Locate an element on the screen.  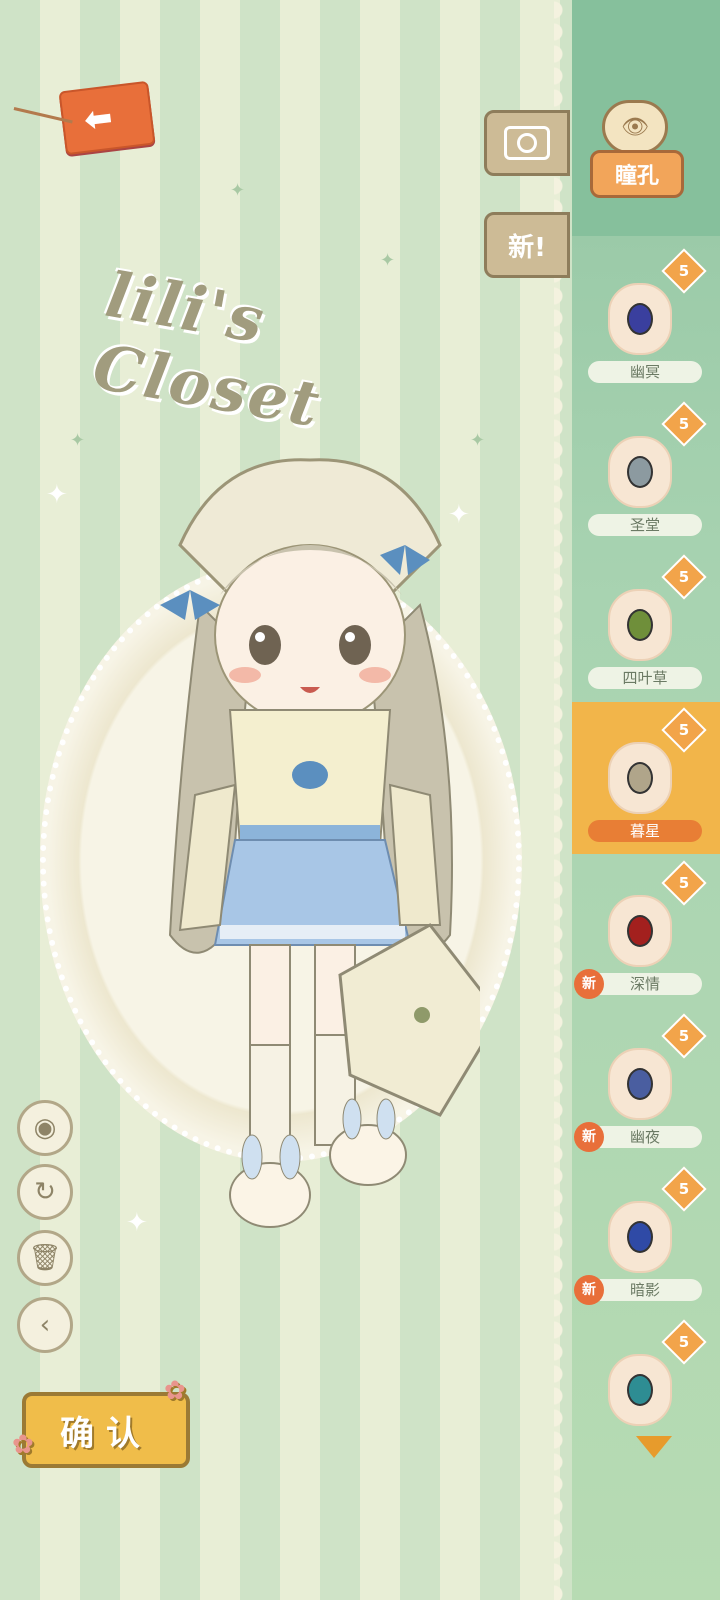
camera-button is located at coordinates (527, 143).